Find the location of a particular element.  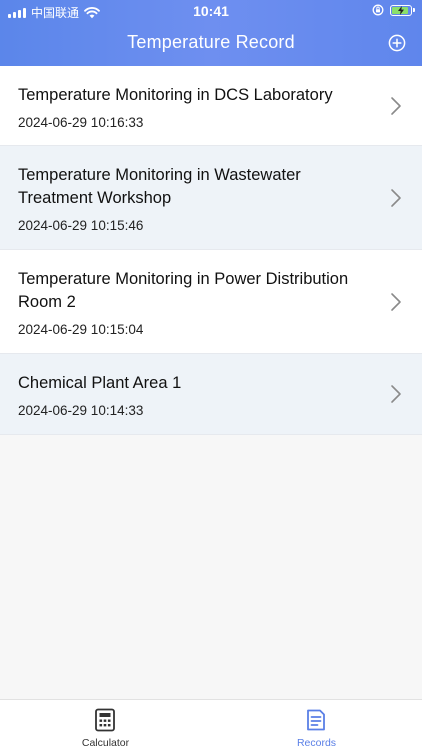

add-record-button is located at coordinates (397, 43).